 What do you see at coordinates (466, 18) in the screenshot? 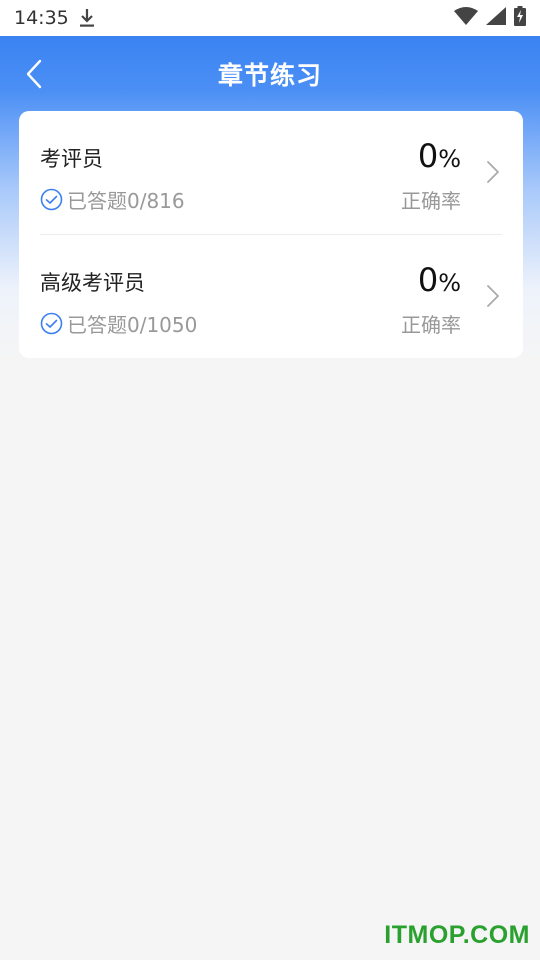
I see `wifi-icon` at bounding box center [466, 18].